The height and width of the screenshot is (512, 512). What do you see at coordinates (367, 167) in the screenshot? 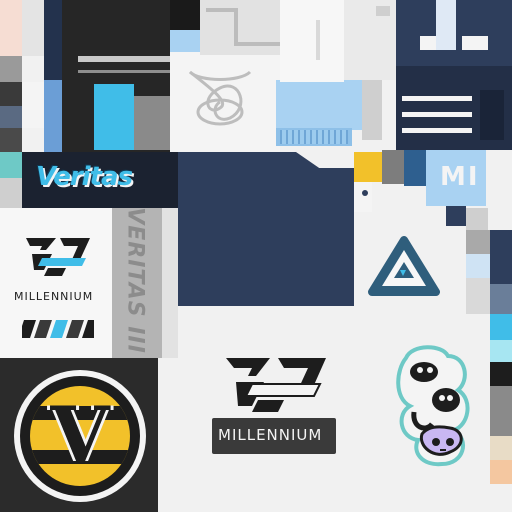
I see `yellow-square` at bounding box center [367, 167].